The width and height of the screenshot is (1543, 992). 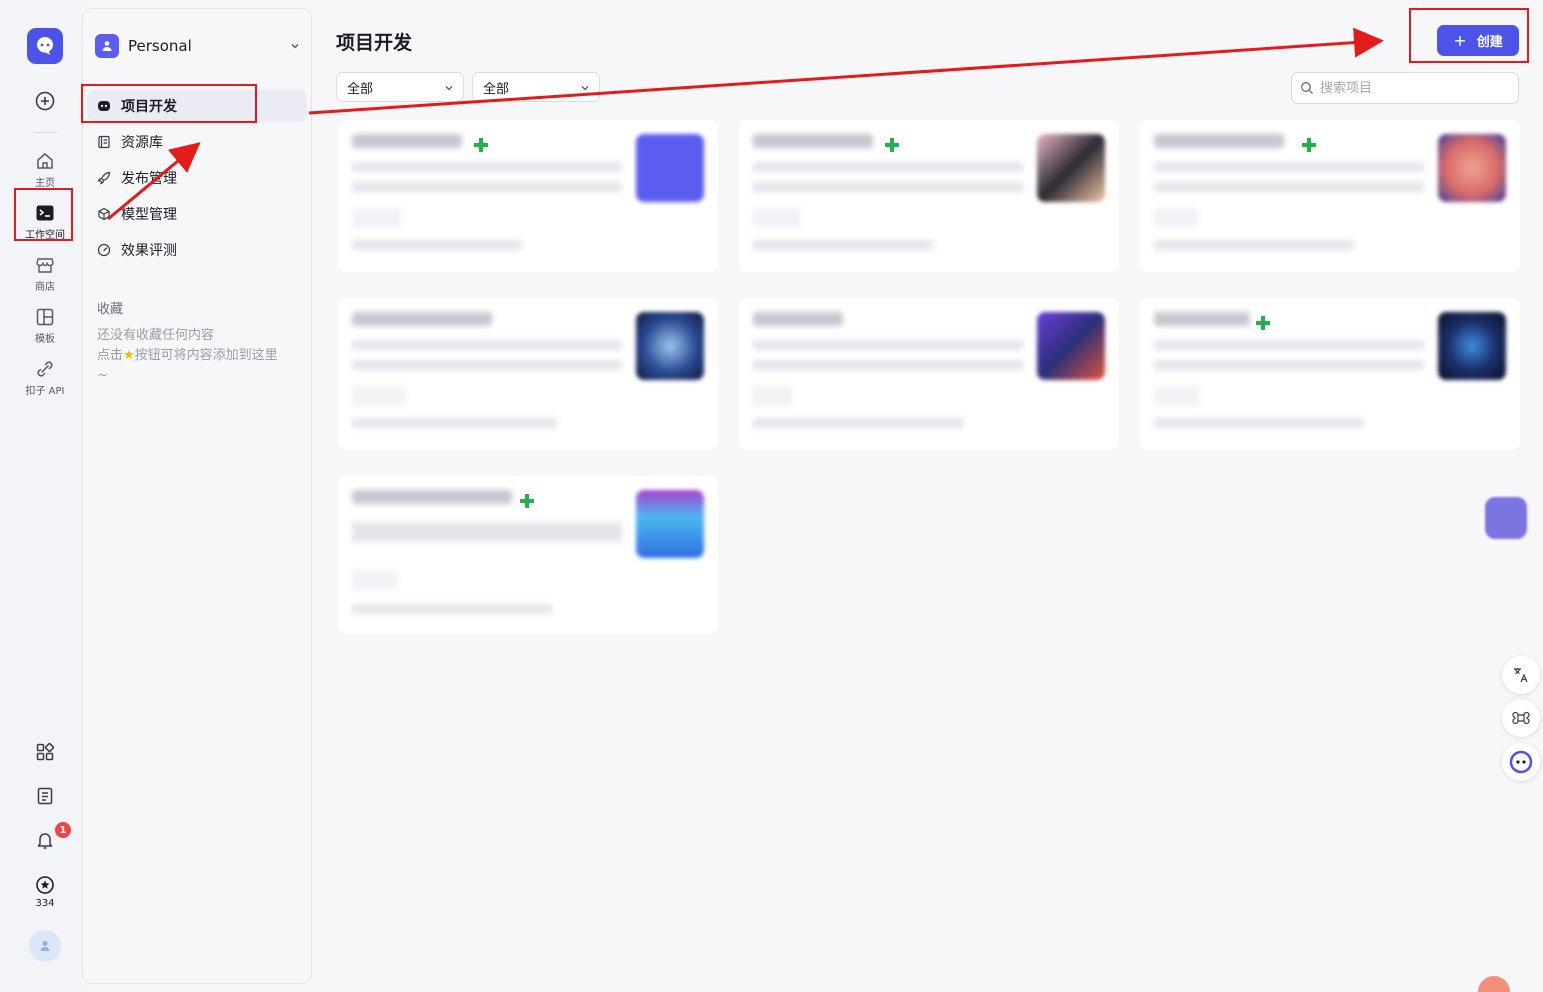 What do you see at coordinates (197, 106) in the screenshot?
I see `nav-project-dev: 项目开发` at bounding box center [197, 106].